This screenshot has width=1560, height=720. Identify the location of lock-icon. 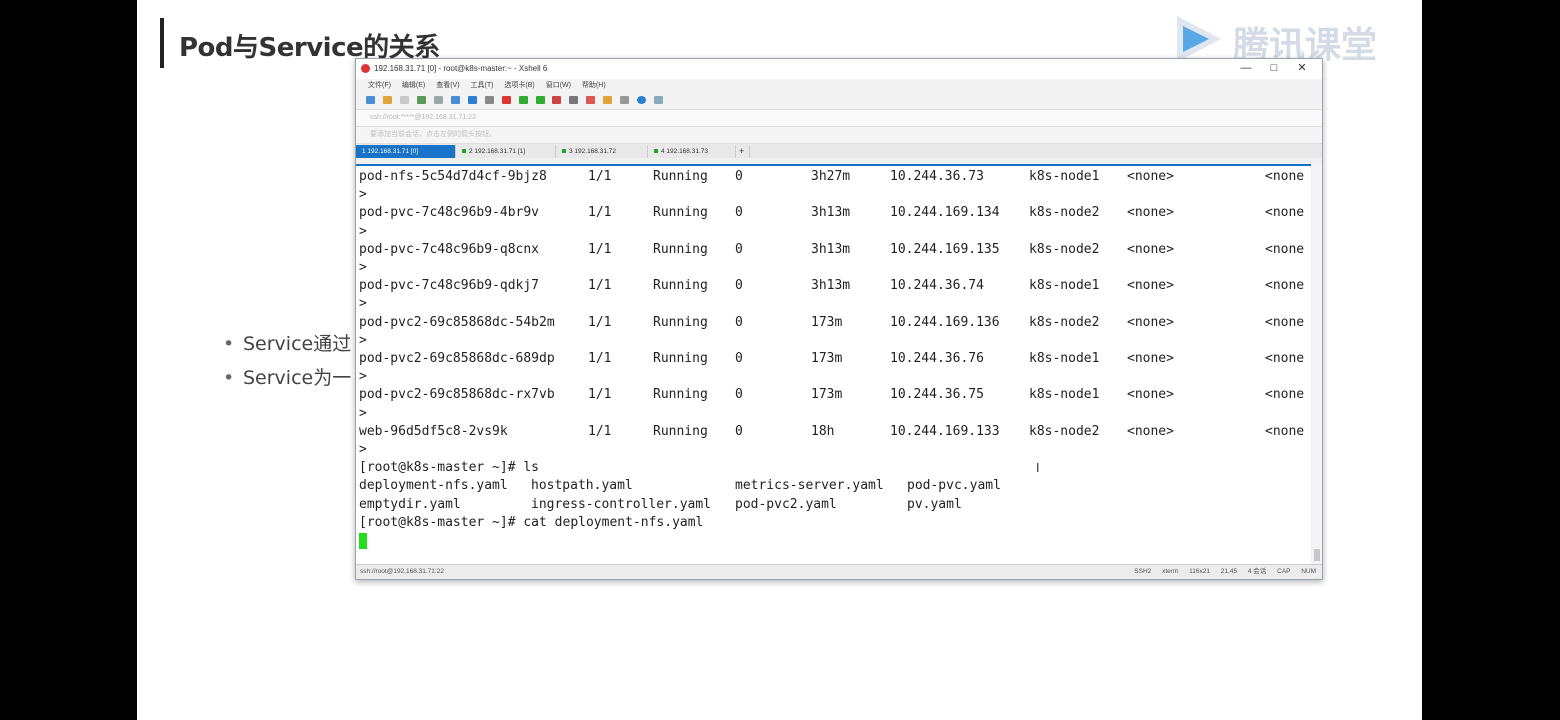
(557, 100).